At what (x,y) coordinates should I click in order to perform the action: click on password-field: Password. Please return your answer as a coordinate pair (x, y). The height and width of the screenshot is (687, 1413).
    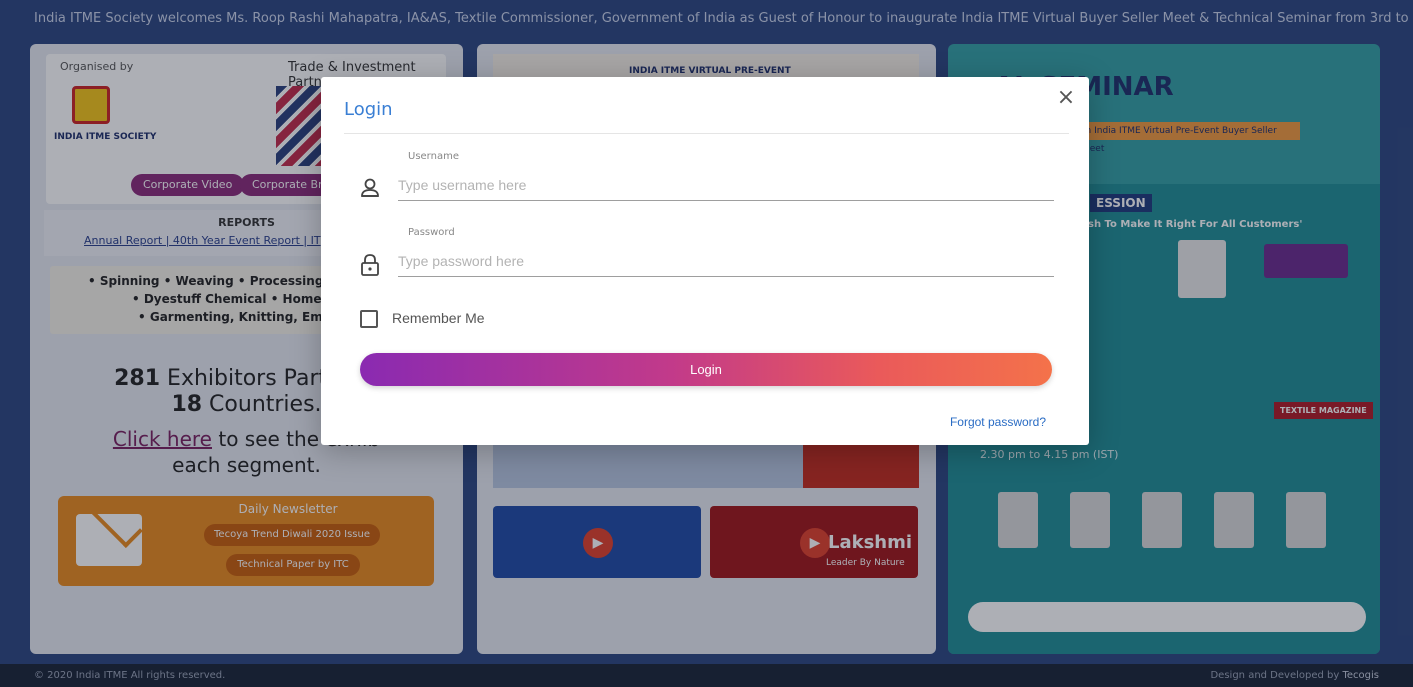
    Looking at the image, I should click on (707, 250).